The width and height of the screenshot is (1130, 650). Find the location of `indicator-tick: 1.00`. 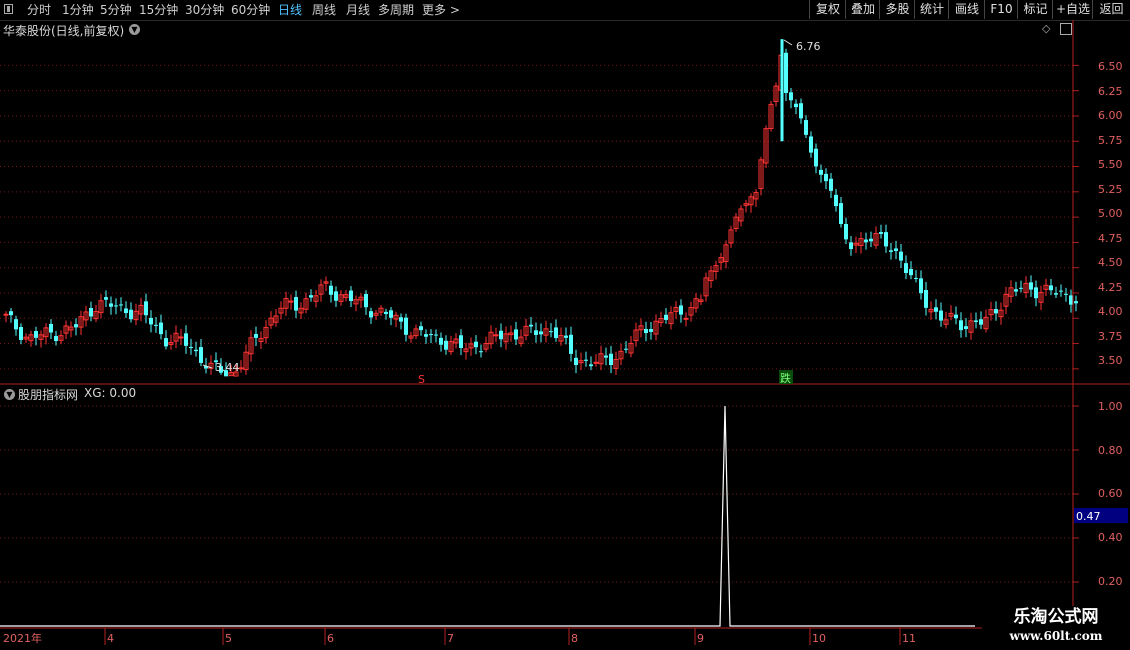

indicator-tick: 1.00 is located at coordinates (1110, 406).